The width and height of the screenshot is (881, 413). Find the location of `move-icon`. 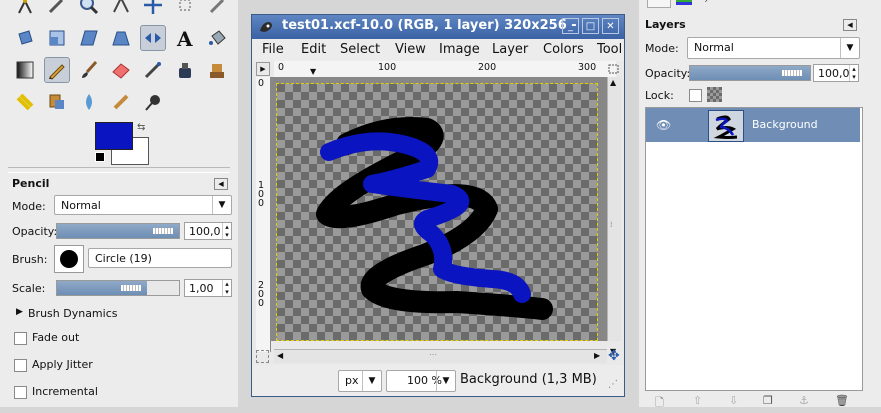

move-icon is located at coordinates (153, 9).